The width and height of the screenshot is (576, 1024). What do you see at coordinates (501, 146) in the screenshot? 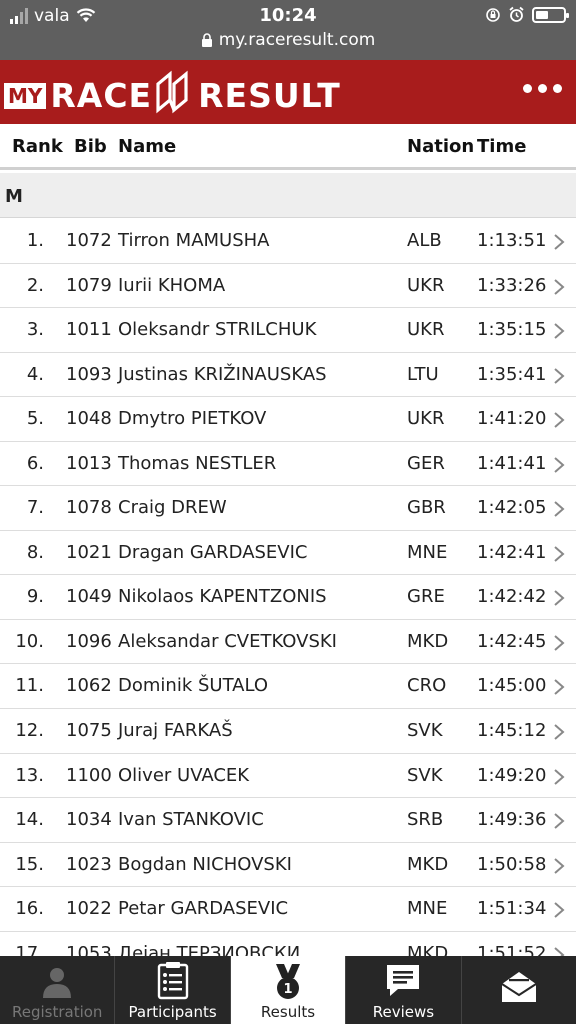
I see `column-time: Time` at bounding box center [501, 146].